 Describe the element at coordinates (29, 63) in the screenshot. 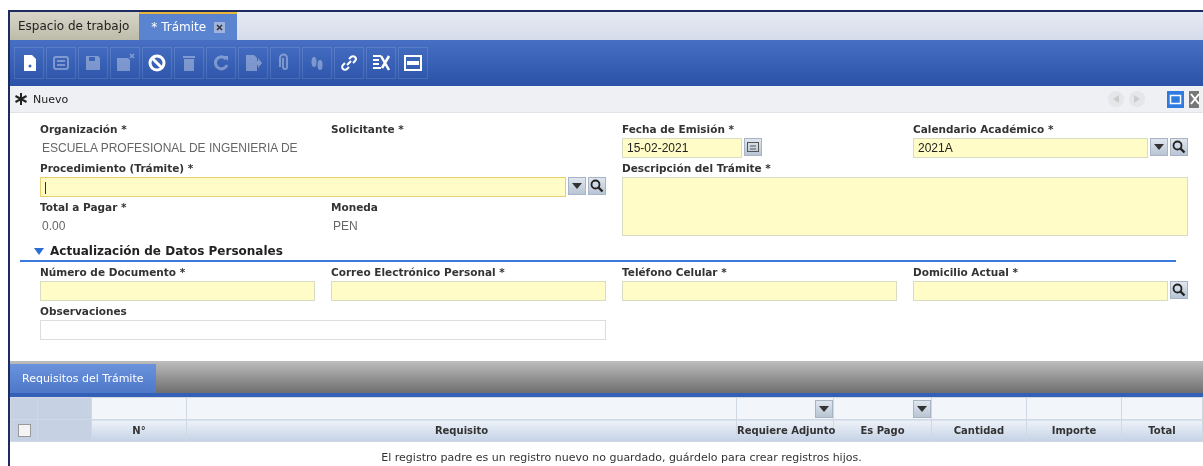

I see `new-button` at that location.